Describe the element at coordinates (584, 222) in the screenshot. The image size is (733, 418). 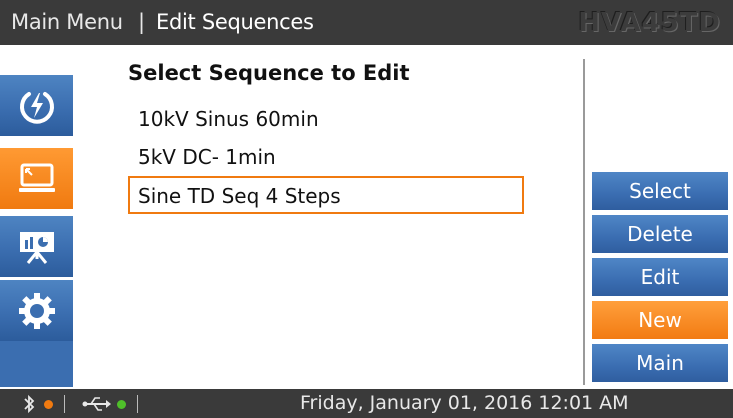
I see `panel-divider` at that location.